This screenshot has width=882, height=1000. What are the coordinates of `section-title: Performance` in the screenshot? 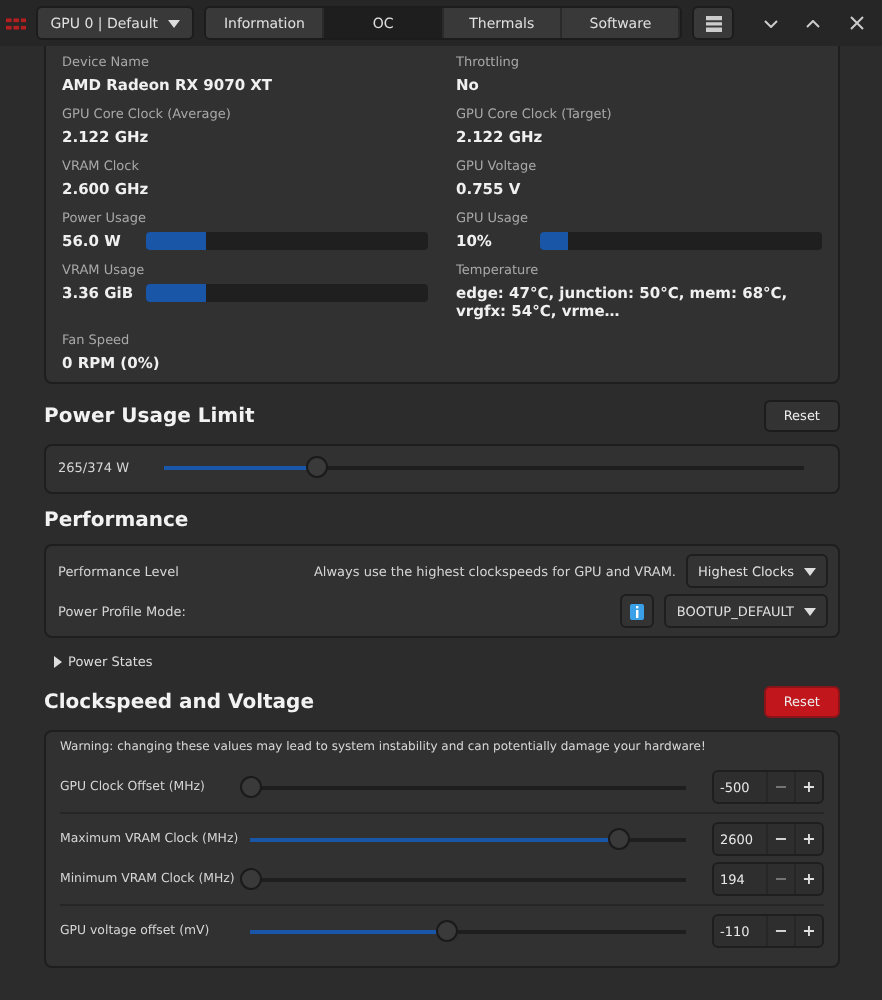 It's located at (116, 521).